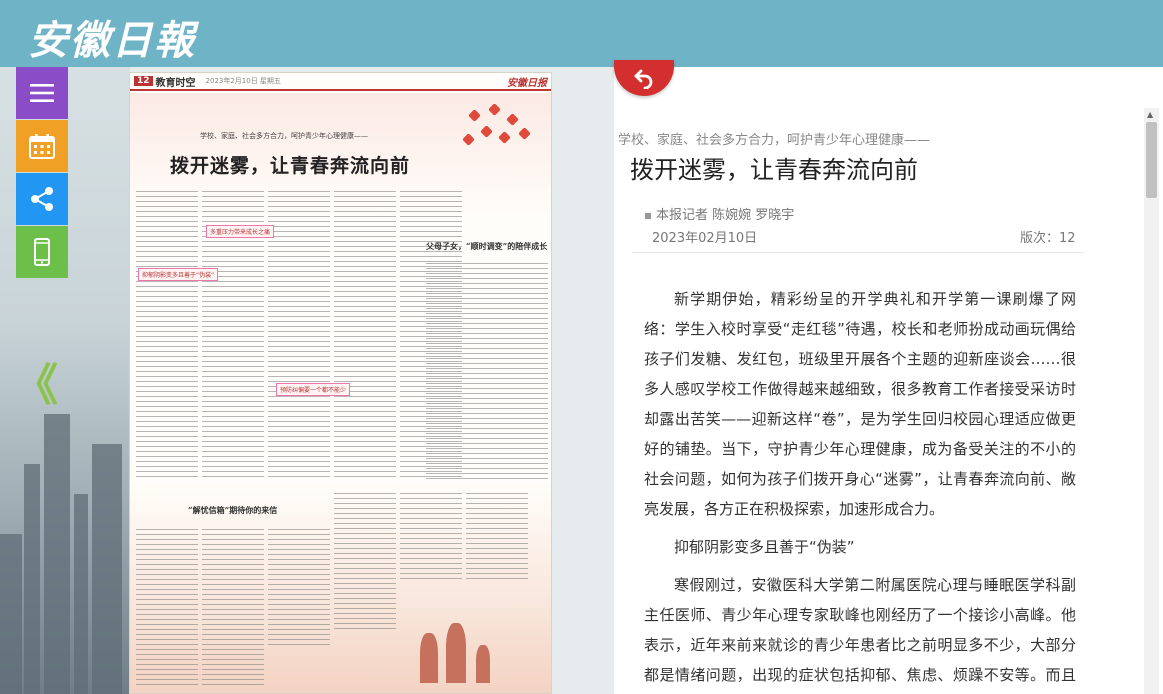 The image size is (1163, 694). What do you see at coordinates (764, 547) in the screenshot?
I see `article-section-heading: 抑郁阴影变多且善于“伪装”` at bounding box center [764, 547].